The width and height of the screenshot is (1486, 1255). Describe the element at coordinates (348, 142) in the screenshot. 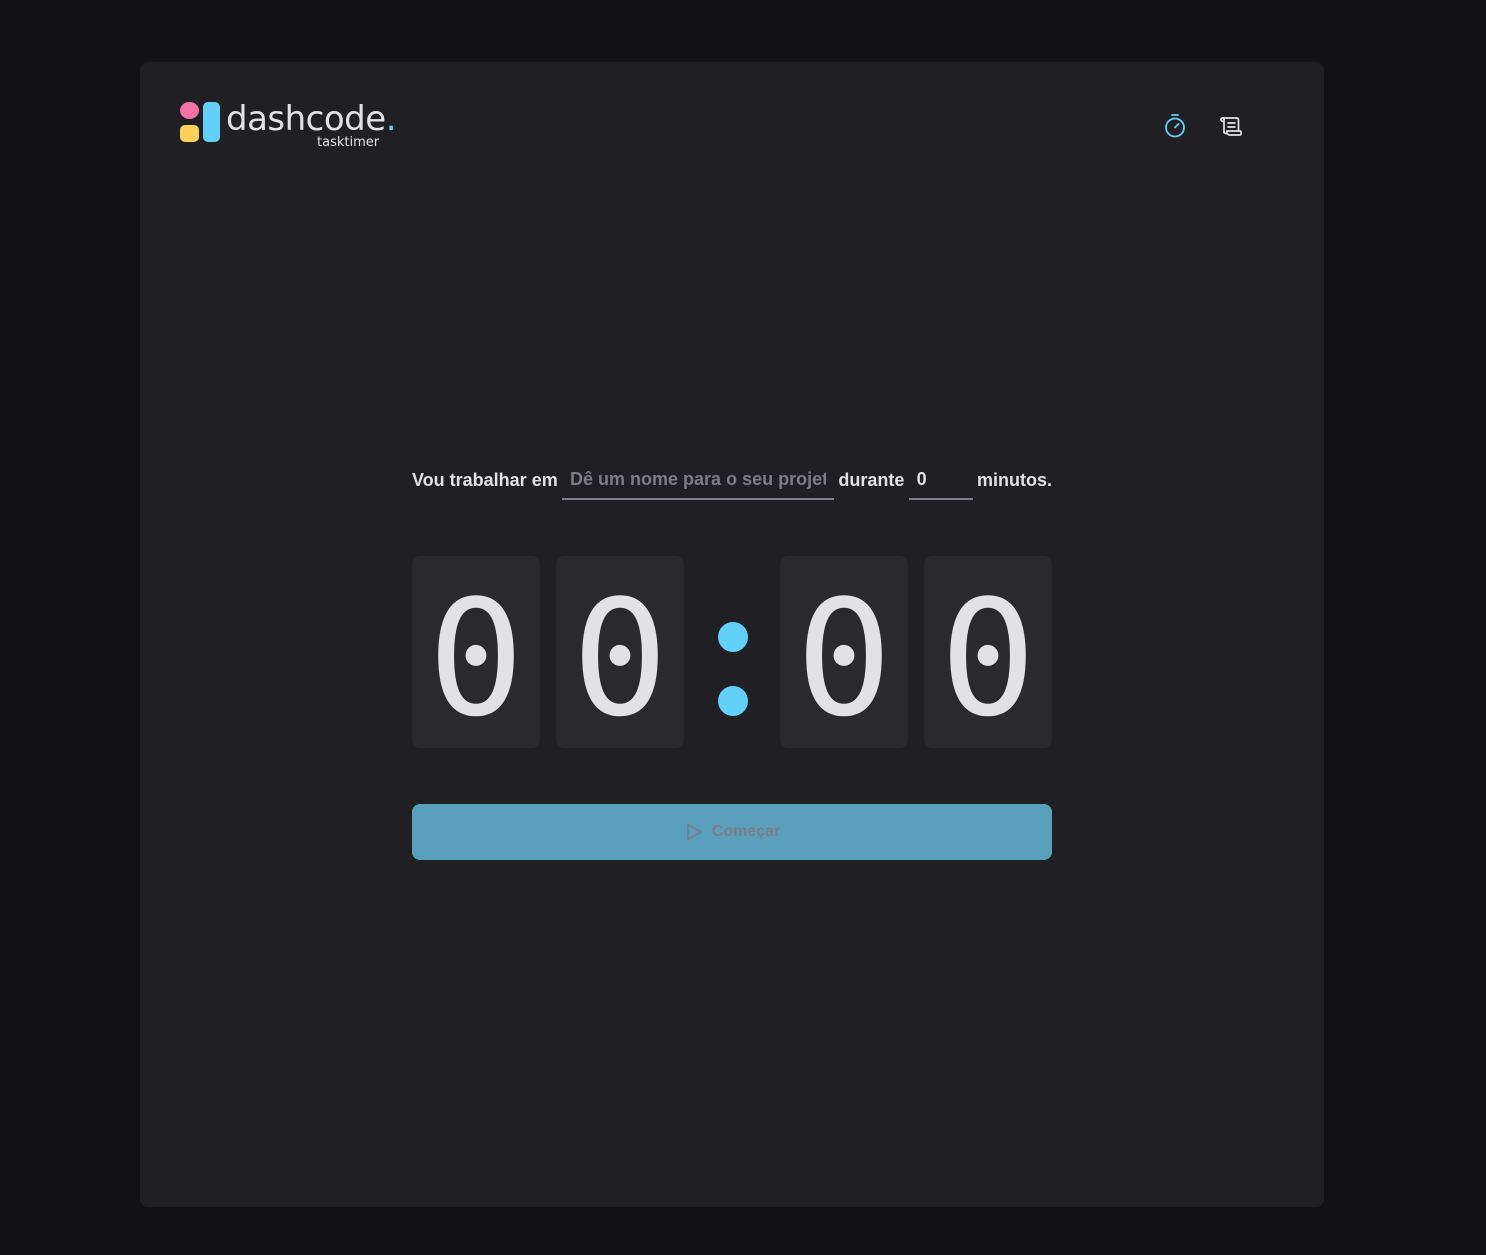

I see `logo-product-name: tasktimer` at that location.